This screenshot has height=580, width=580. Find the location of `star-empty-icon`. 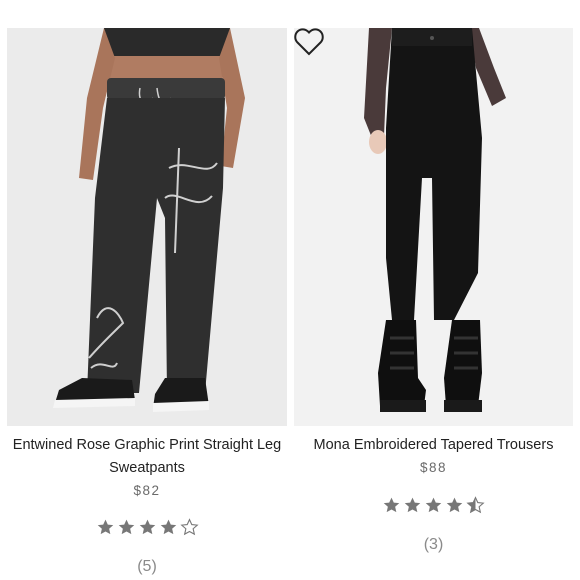

star-empty-icon is located at coordinates (189, 527).